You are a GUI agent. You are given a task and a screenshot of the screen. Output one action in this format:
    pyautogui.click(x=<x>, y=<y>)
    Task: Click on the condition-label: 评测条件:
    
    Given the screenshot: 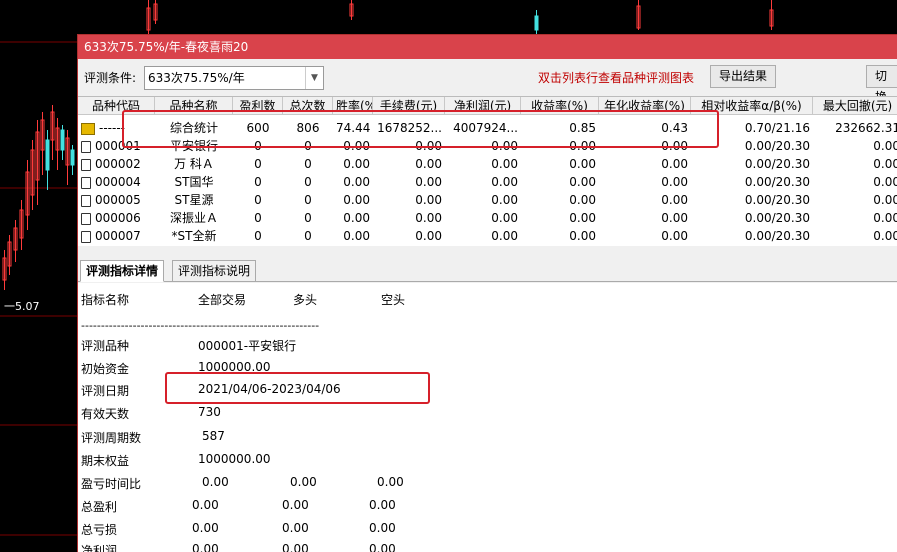 What is the action you would take?
    pyautogui.click(x=110, y=78)
    